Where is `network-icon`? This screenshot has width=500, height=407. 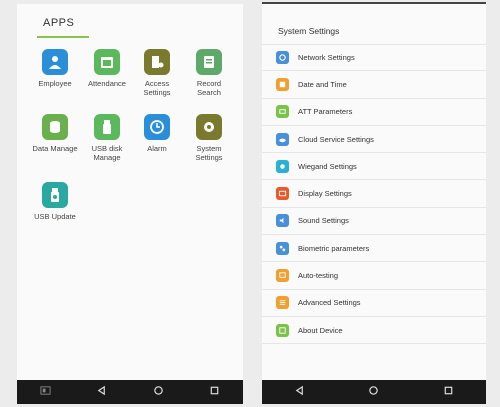
network-icon is located at coordinates (282, 58).